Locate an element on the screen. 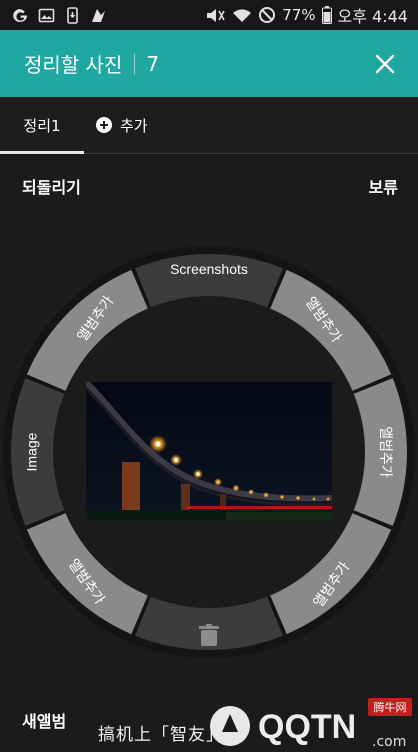 This screenshot has height=752, width=418. close-button is located at coordinates (385, 64).